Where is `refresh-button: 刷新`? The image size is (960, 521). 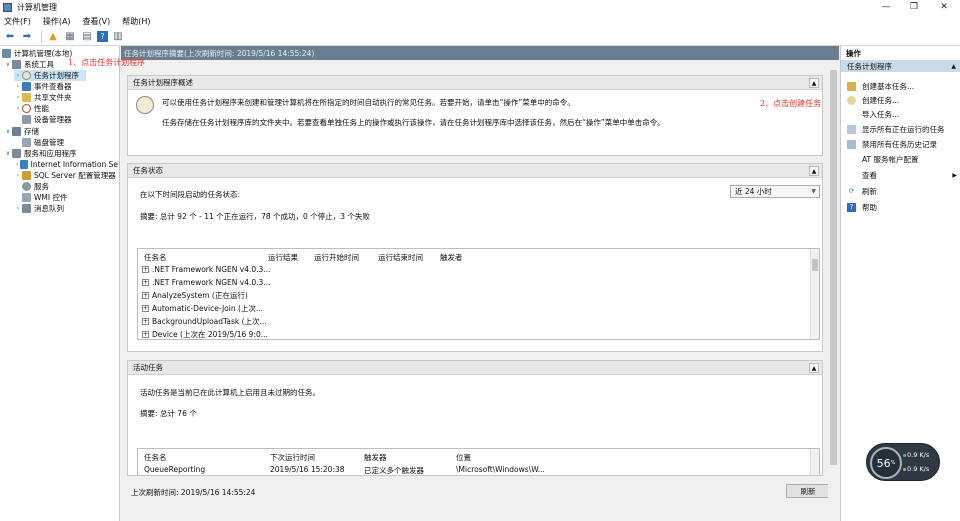 refresh-button: 刷新 is located at coordinates (808, 491).